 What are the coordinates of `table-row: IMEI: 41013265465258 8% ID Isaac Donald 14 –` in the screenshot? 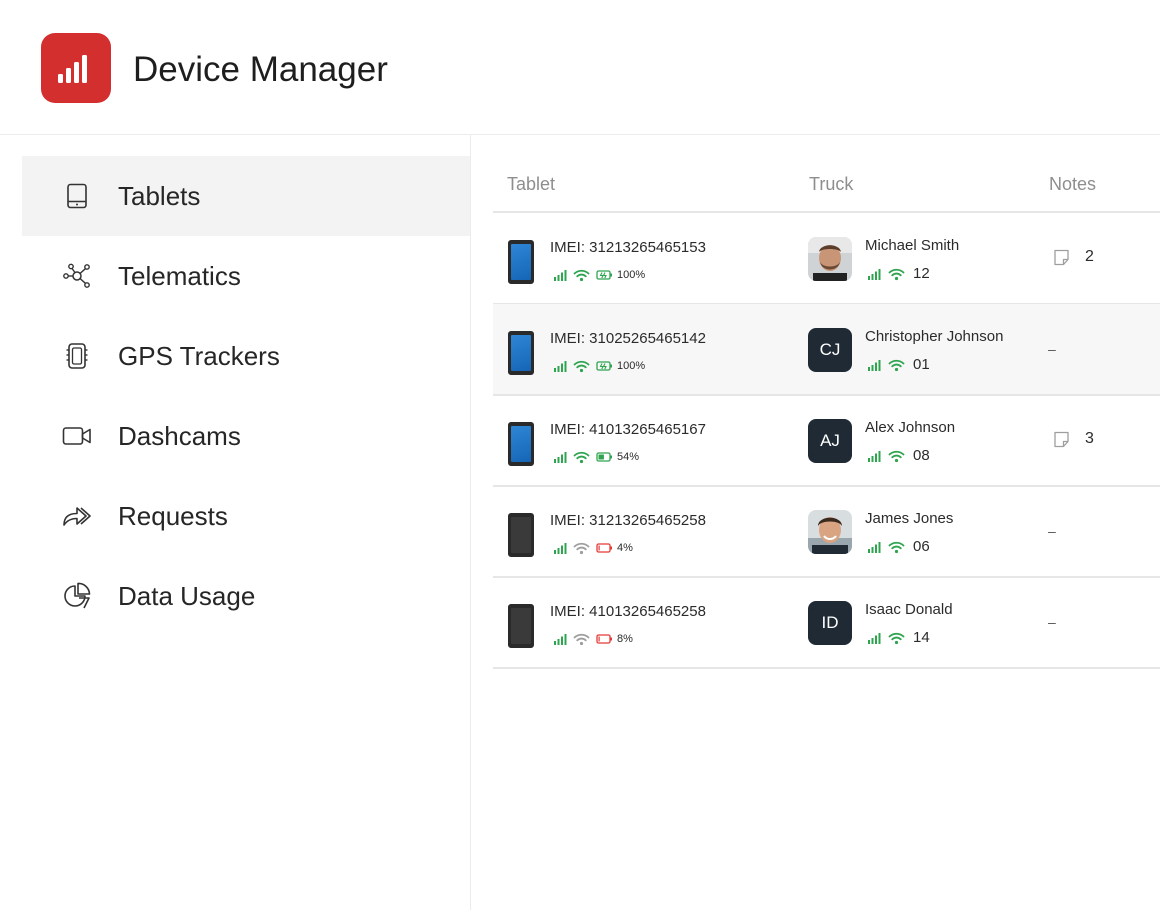 It's located at (826, 623).